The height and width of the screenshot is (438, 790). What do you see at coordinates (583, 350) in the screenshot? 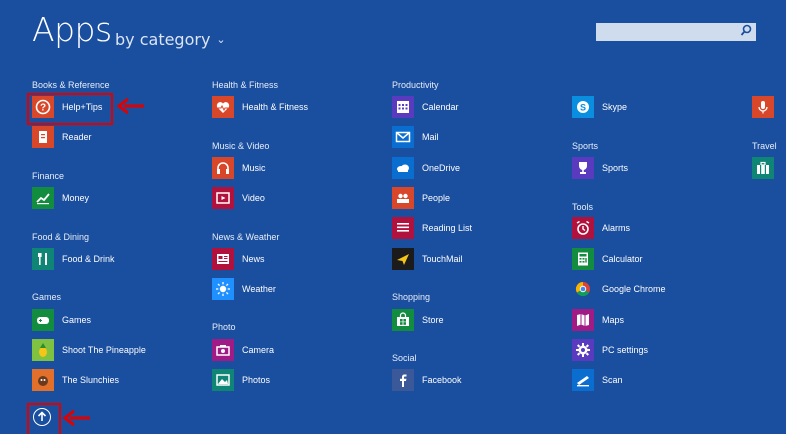
I see `gear-icon` at bounding box center [583, 350].